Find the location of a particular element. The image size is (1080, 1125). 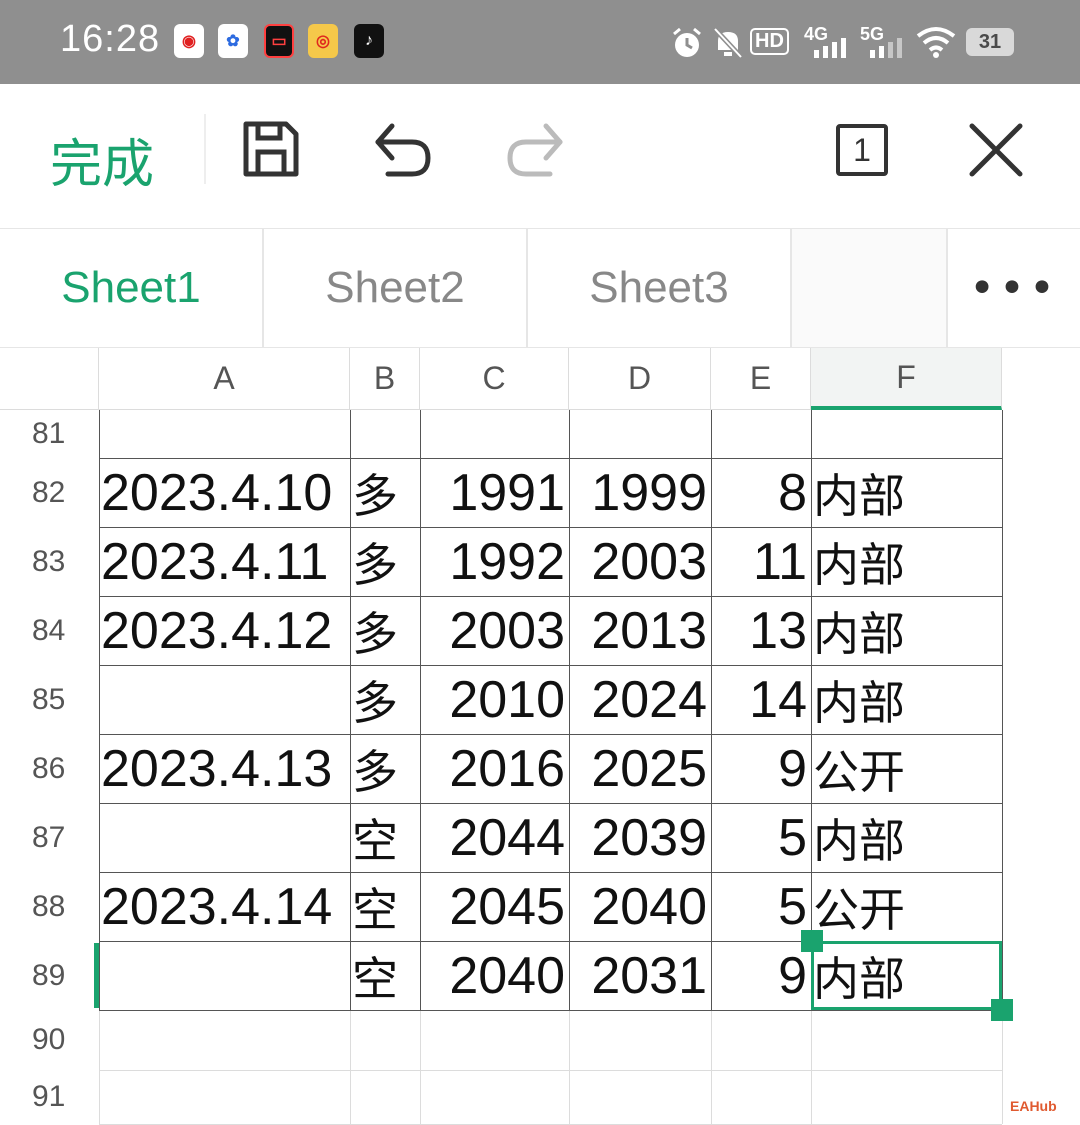

tab-sheet1: Sheet1 is located at coordinates (132, 288).